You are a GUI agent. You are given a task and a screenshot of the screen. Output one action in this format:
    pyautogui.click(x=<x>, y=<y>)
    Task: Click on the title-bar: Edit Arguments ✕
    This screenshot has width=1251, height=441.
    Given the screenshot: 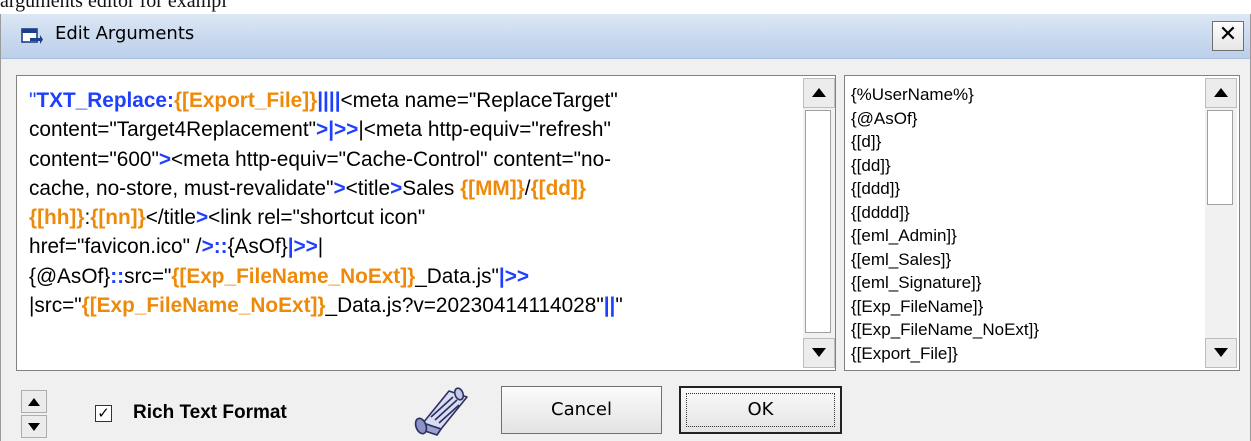 What is the action you would take?
    pyautogui.click(x=625, y=36)
    